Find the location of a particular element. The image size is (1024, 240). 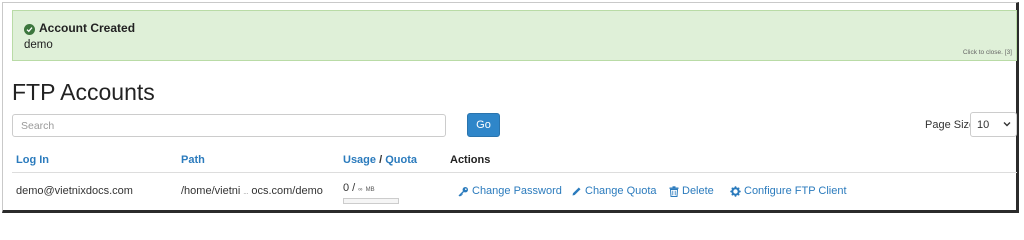

change-password-label: Change Password is located at coordinates (517, 191).